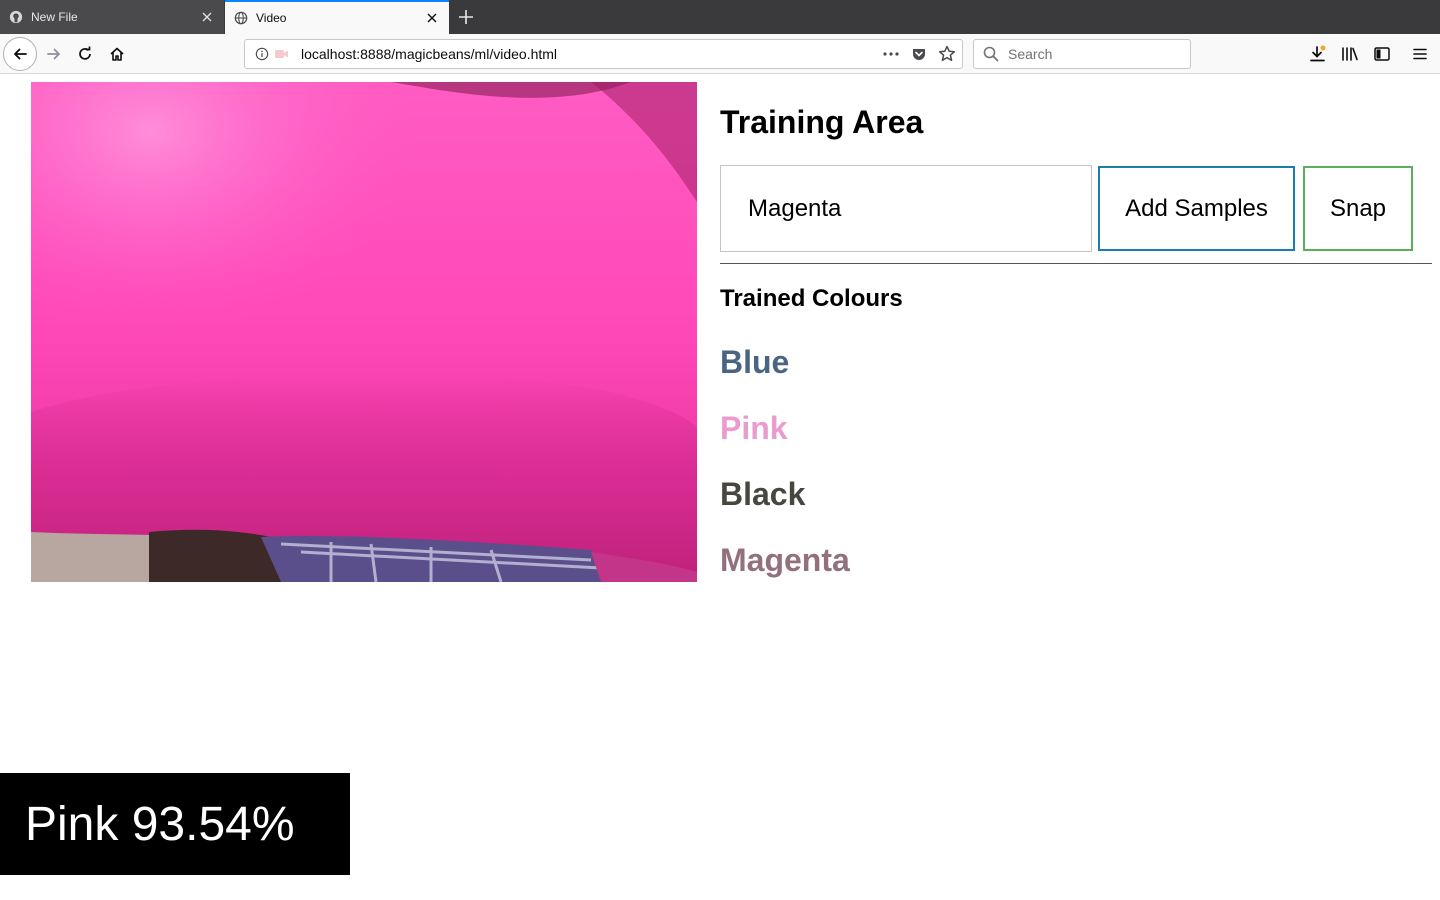 The height and width of the screenshot is (900, 1440). I want to click on back-button, so click(20, 54).